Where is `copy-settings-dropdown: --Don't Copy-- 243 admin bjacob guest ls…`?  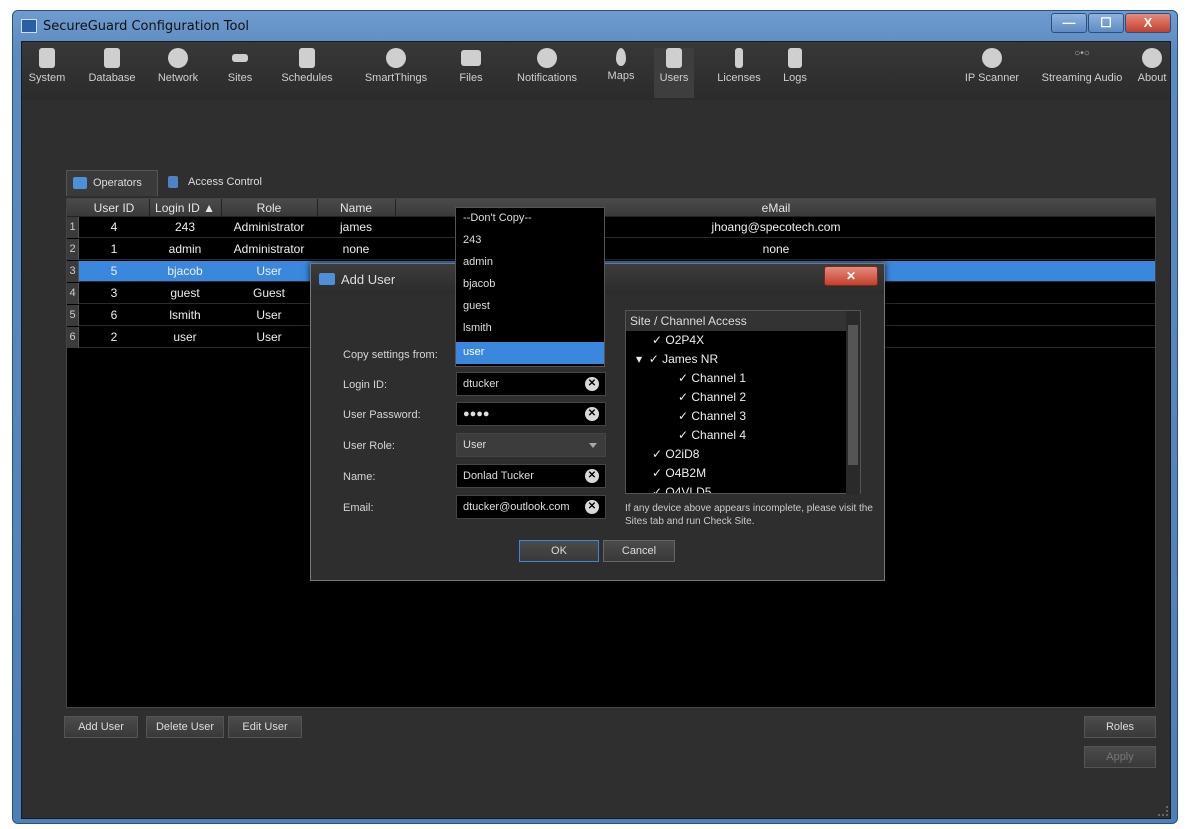 copy-settings-dropdown: --Don't Copy-- 243 admin bjacob guest ls… is located at coordinates (530, 287).